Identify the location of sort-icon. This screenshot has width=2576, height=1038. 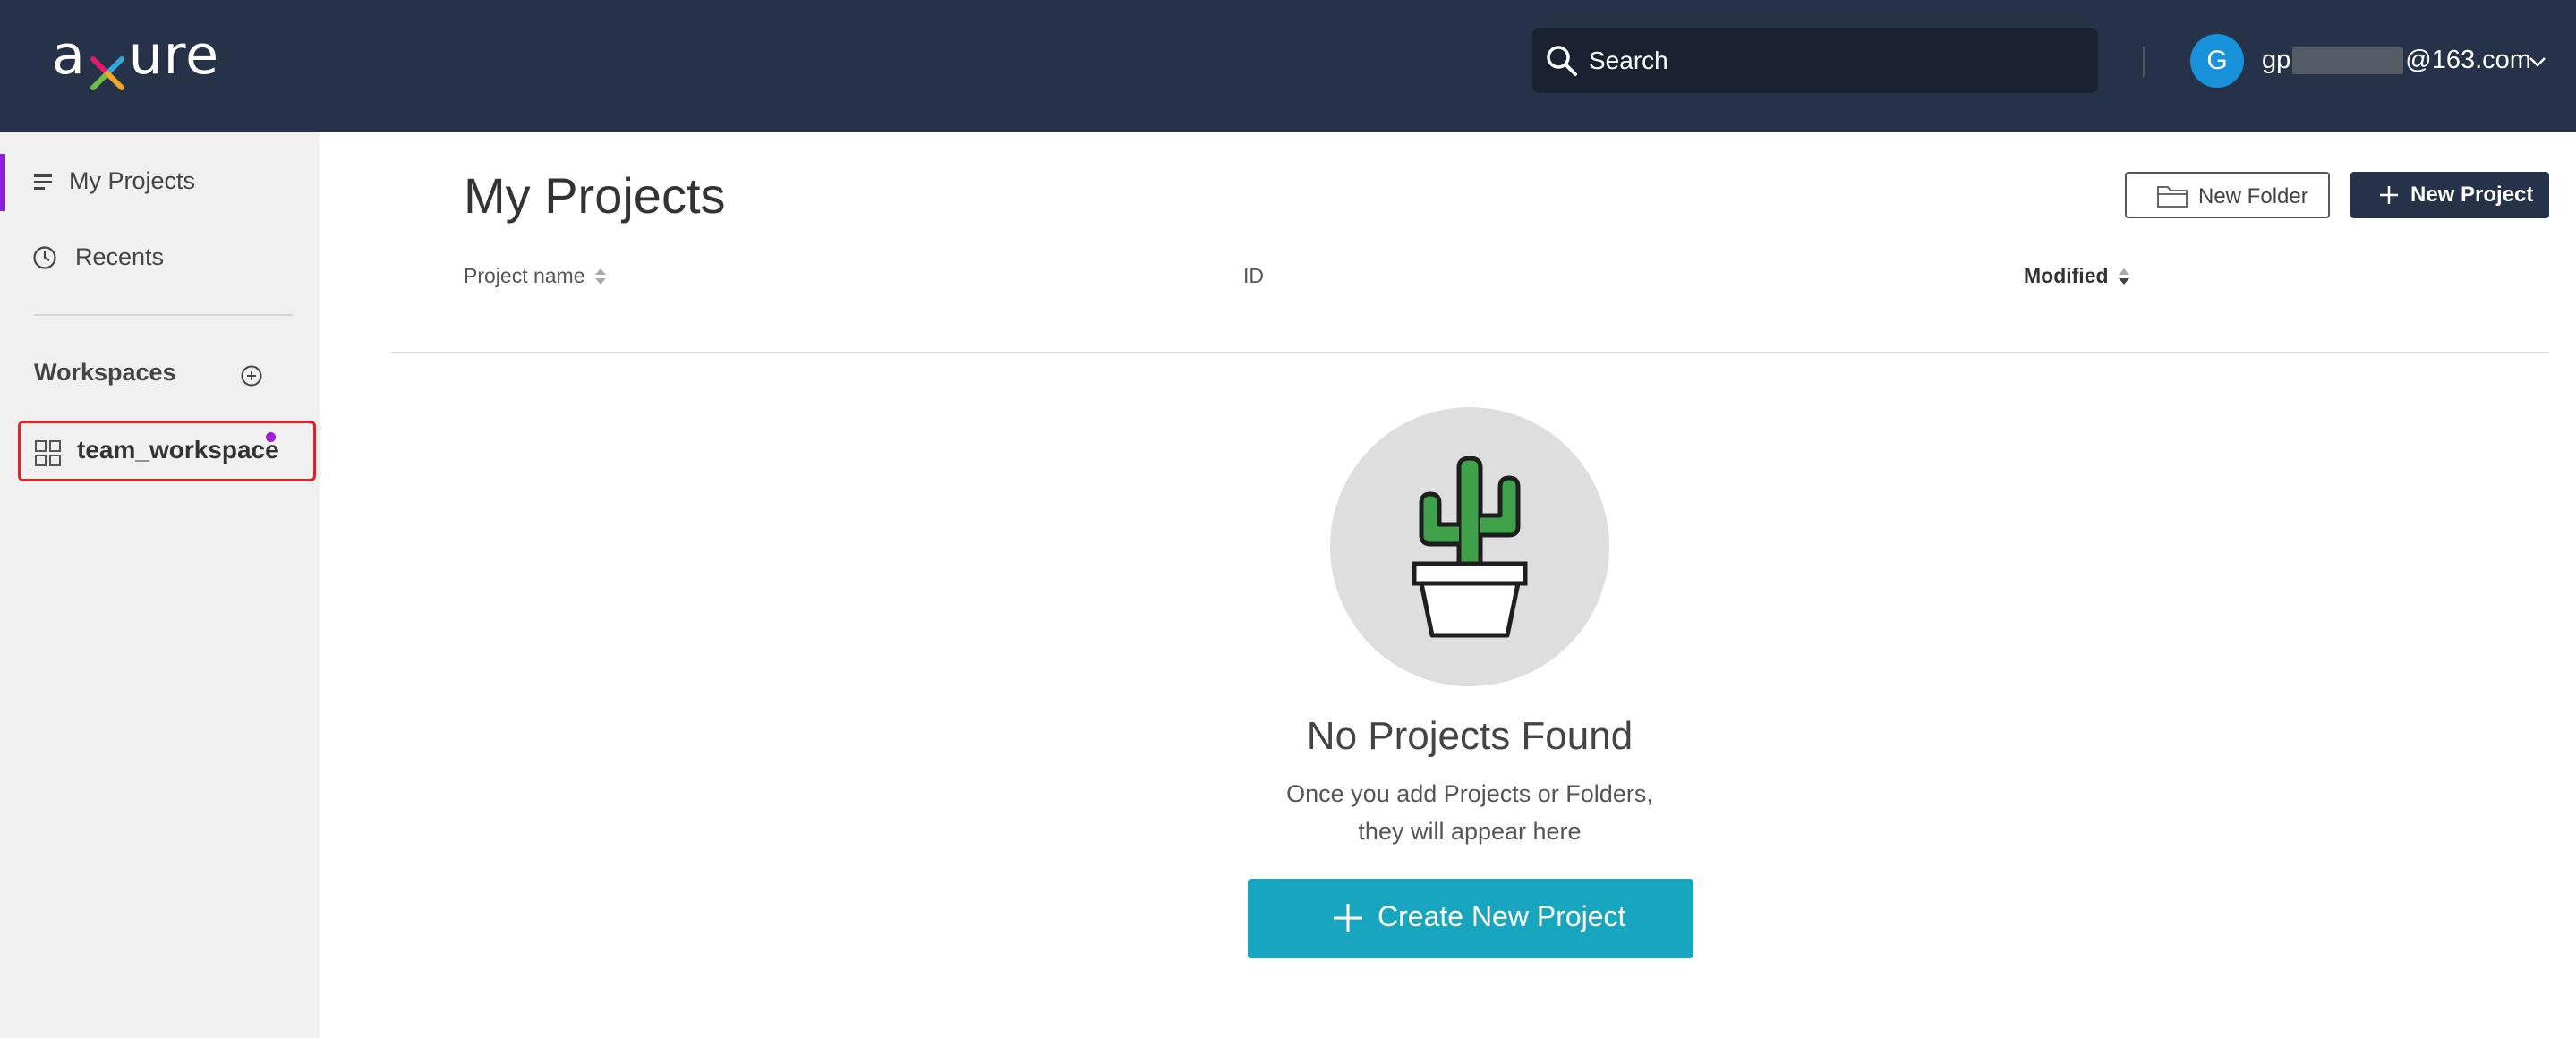
(600, 276).